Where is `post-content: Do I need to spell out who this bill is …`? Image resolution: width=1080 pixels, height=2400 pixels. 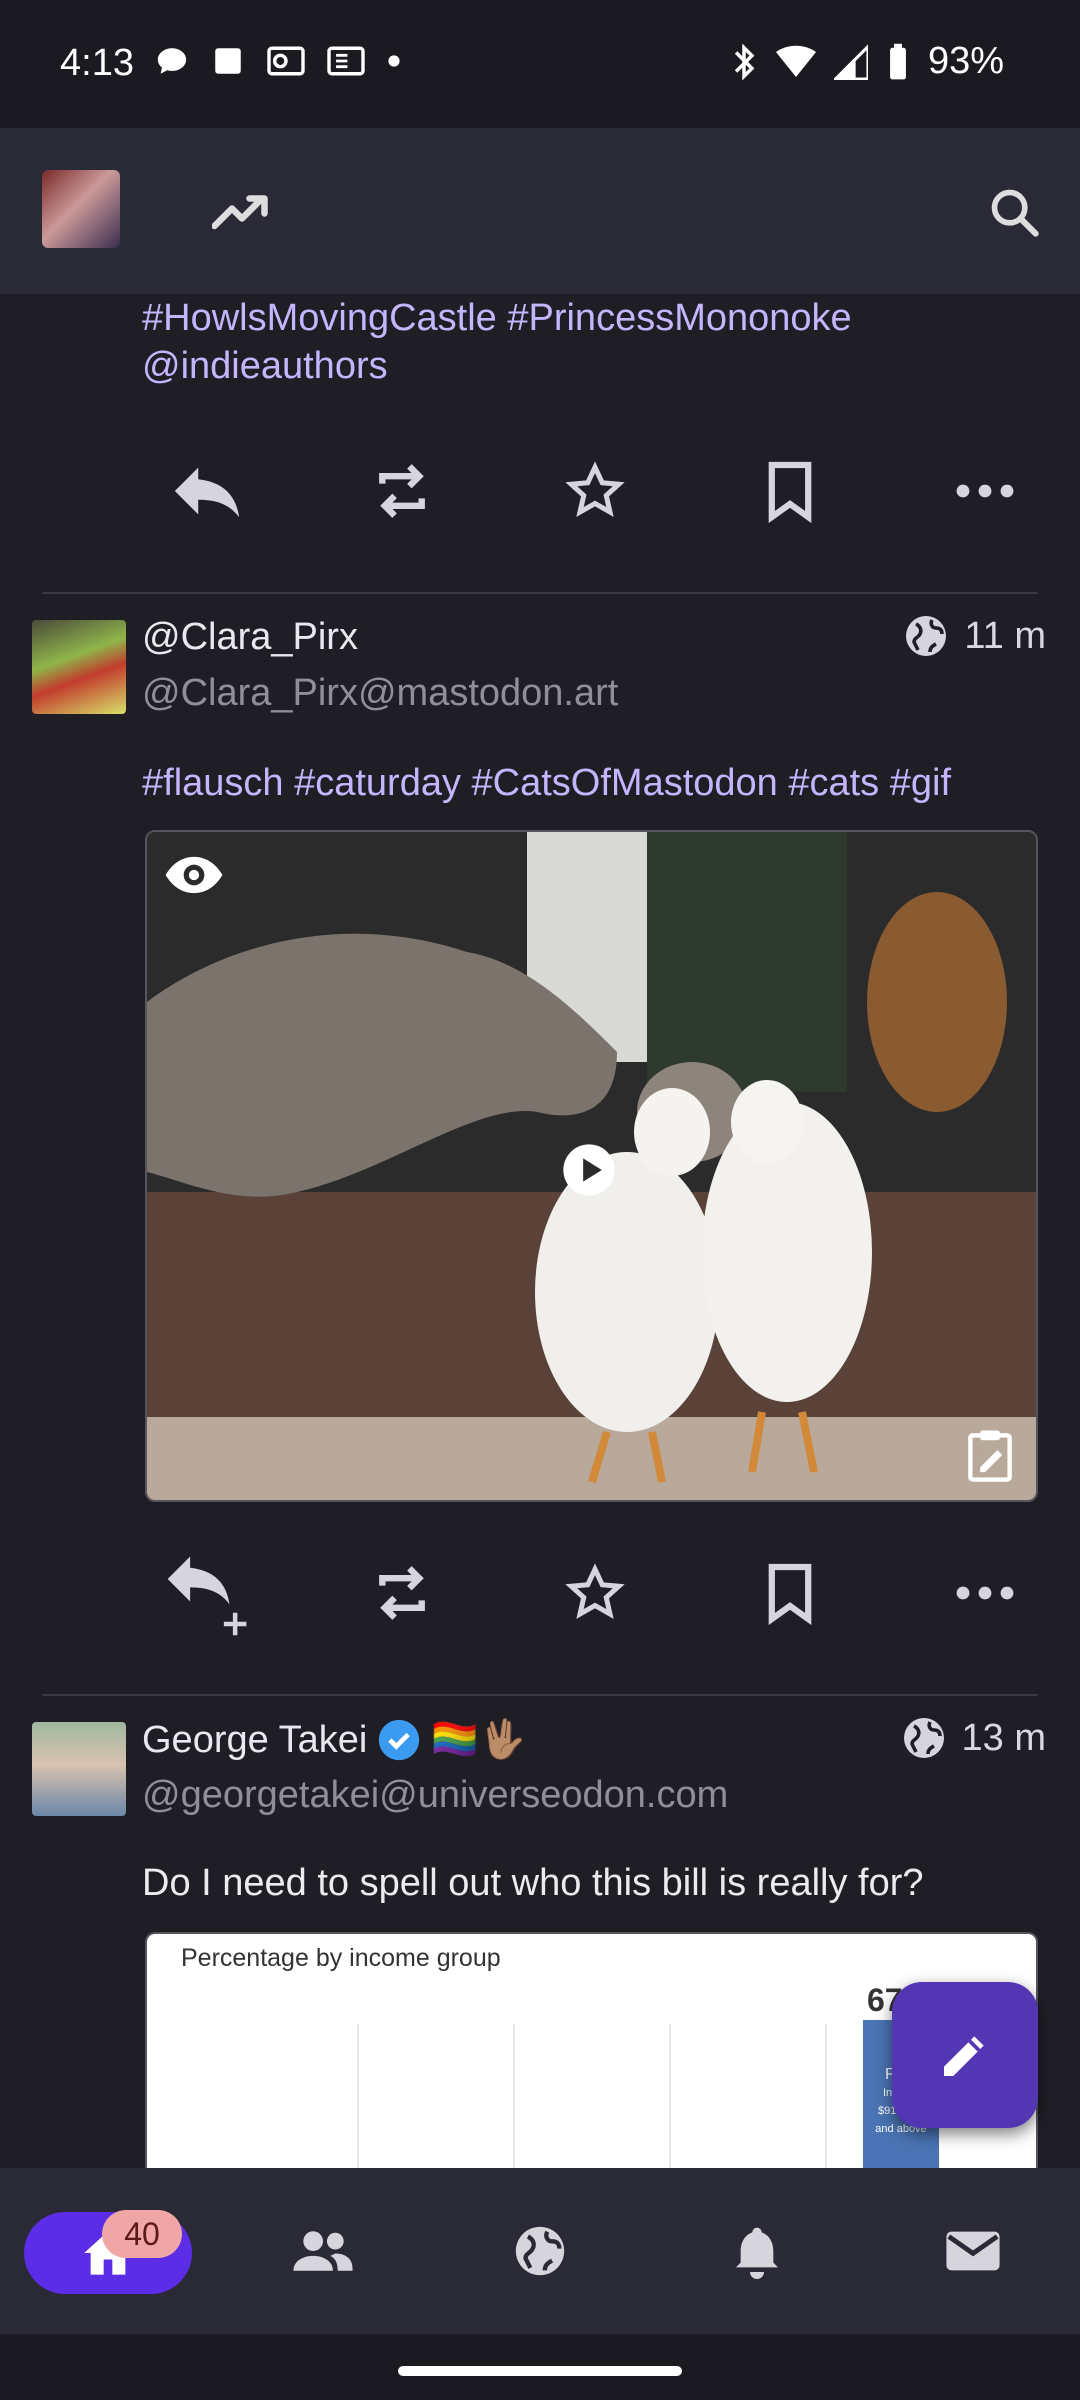 post-content: Do I need to spell out who this bill is … is located at coordinates (592, 1883).